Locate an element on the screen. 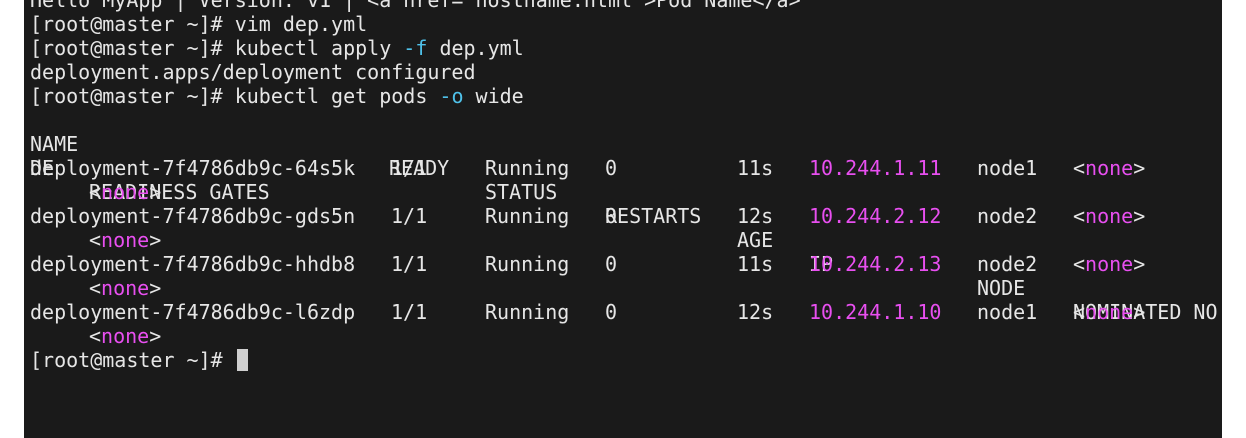 This screenshot has height=438, width=1246. command-arg: dep.yml is located at coordinates (481, 48).